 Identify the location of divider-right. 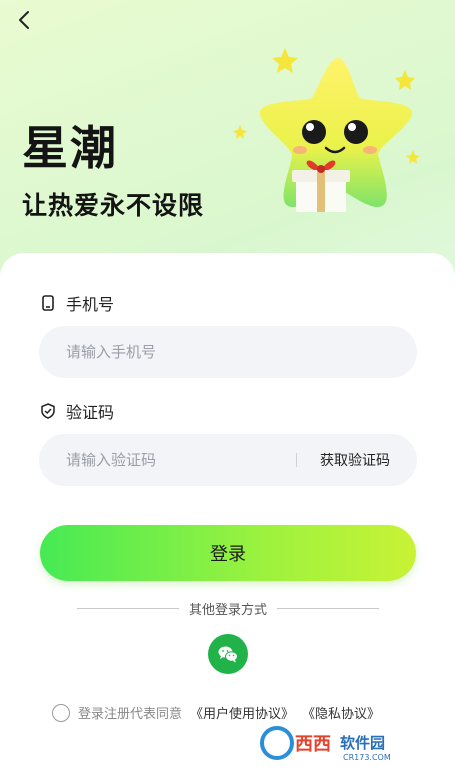
(328, 608).